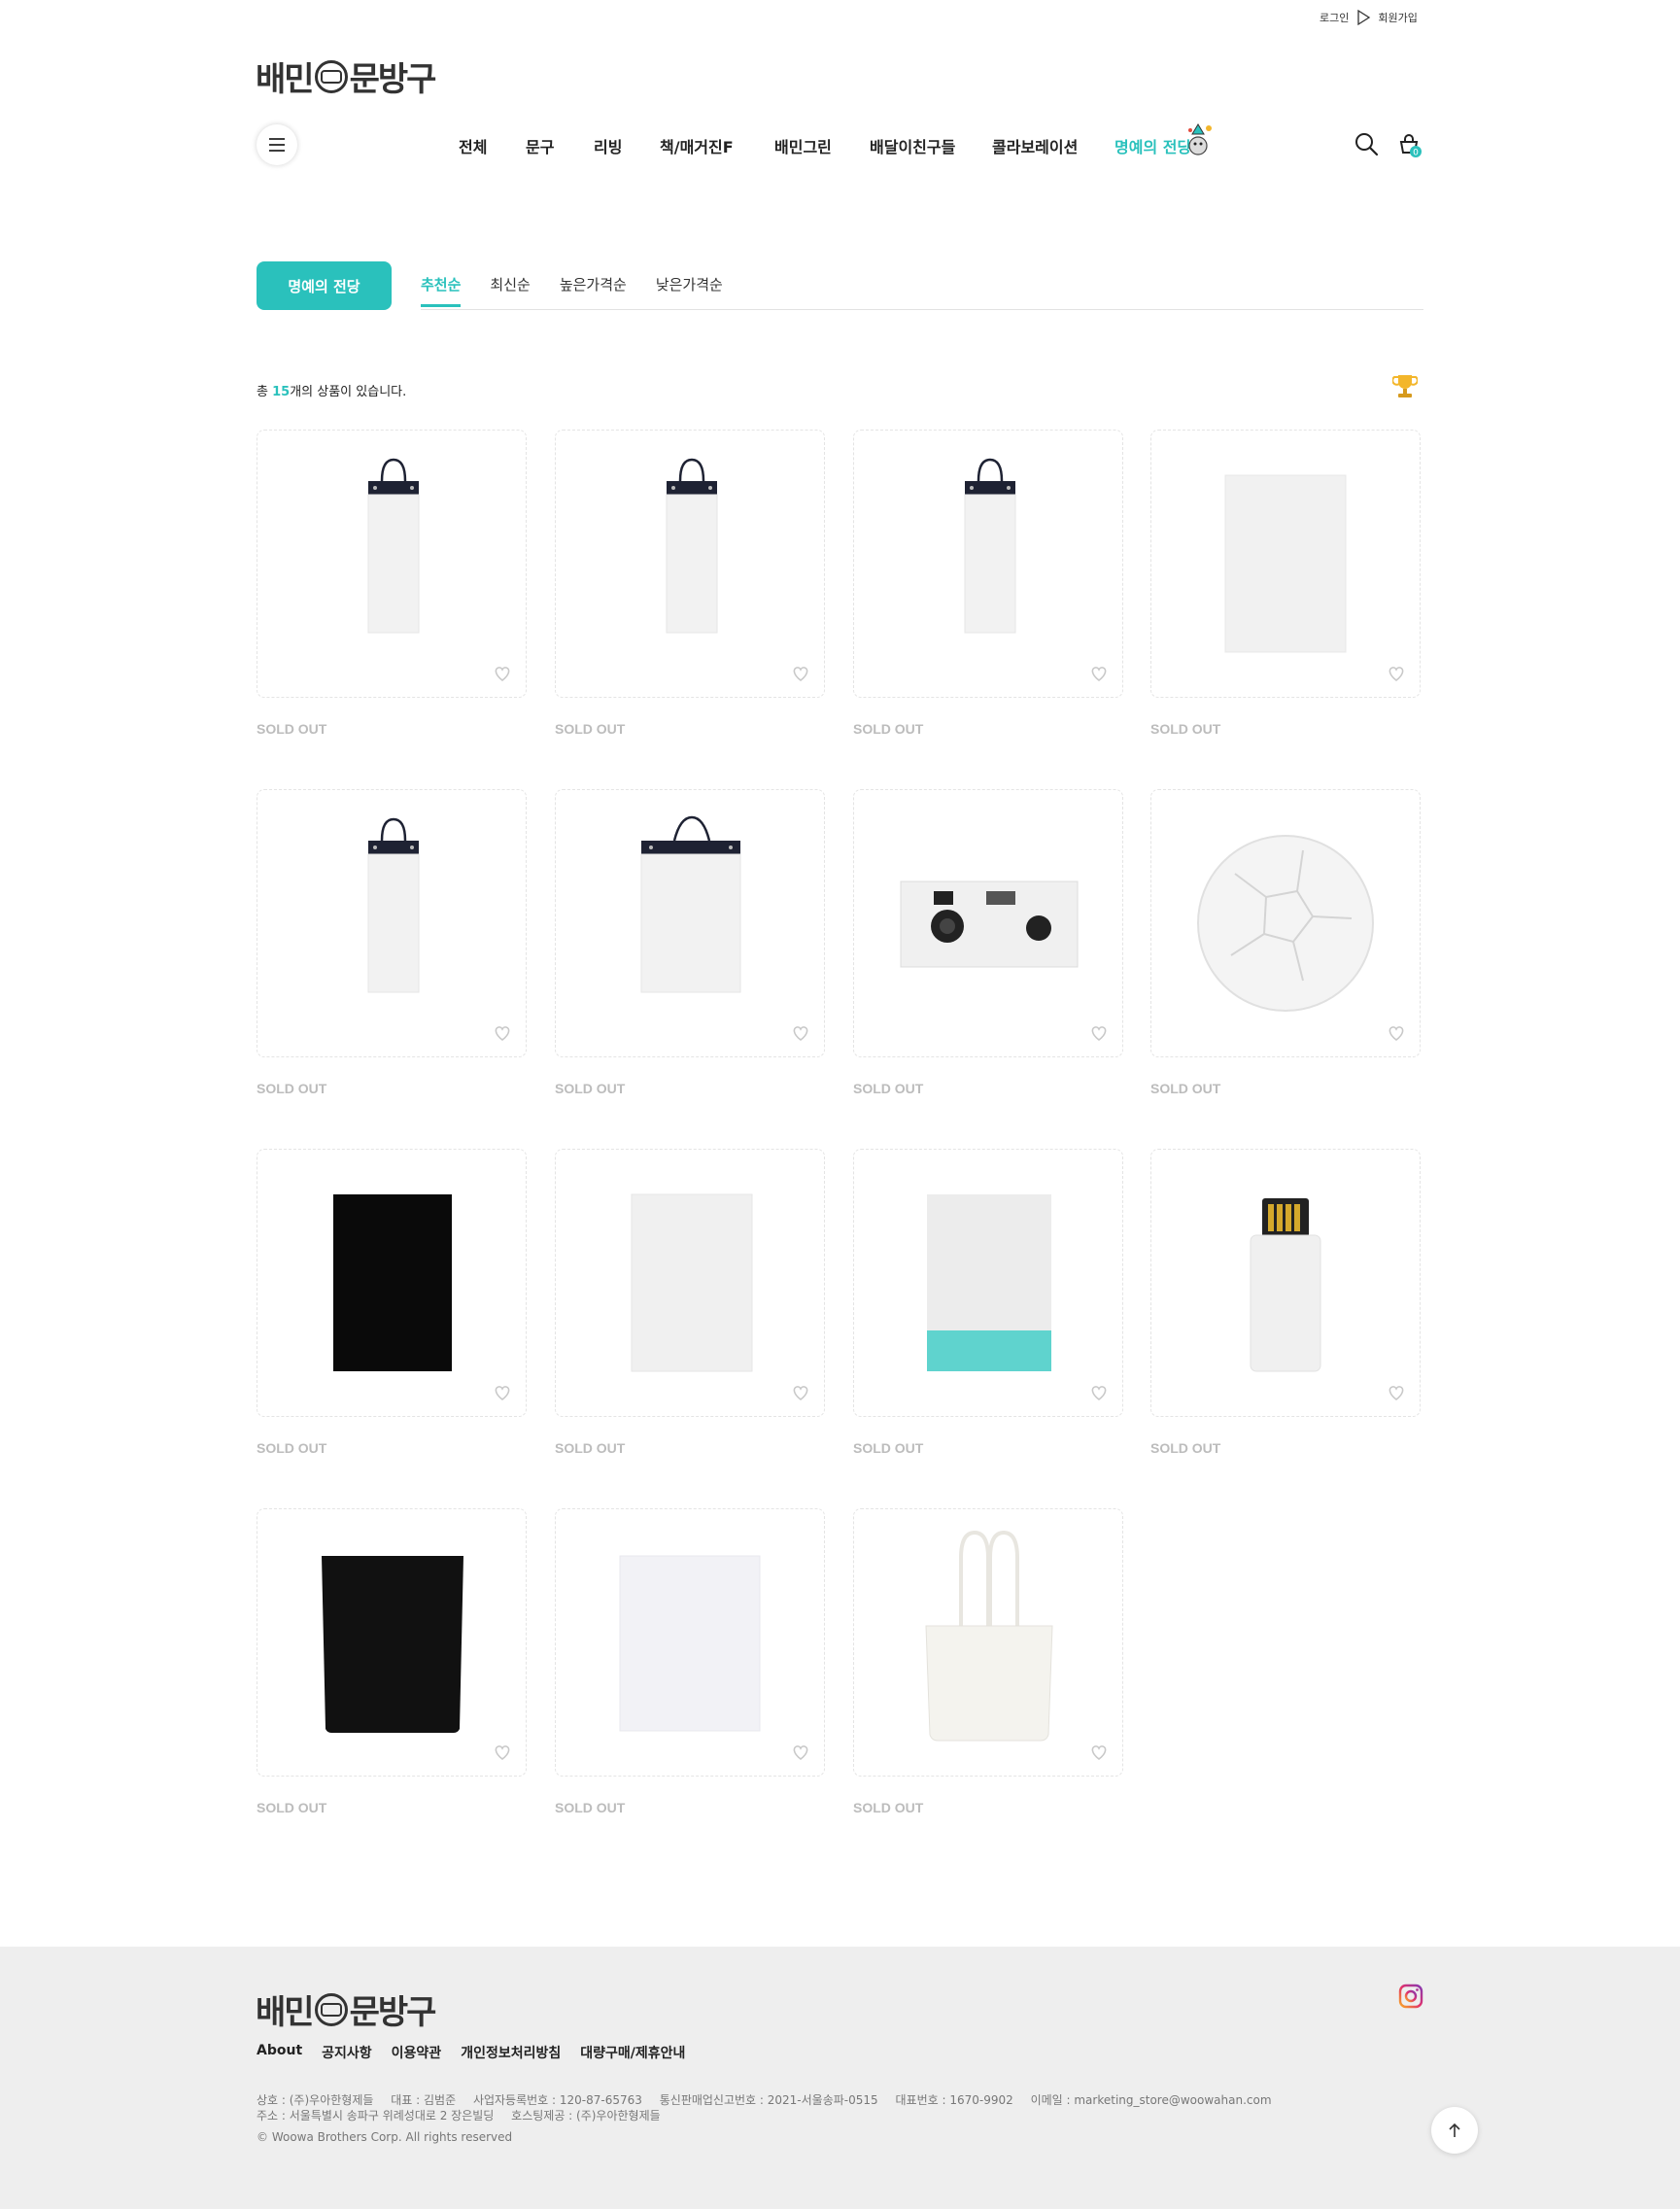 The width and height of the screenshot is (1680, 2209). Describe the element at coordinates (1163, 140) in the screenshot. I see `nav-item-hall-of-fame: 명예의 전당` at that location.